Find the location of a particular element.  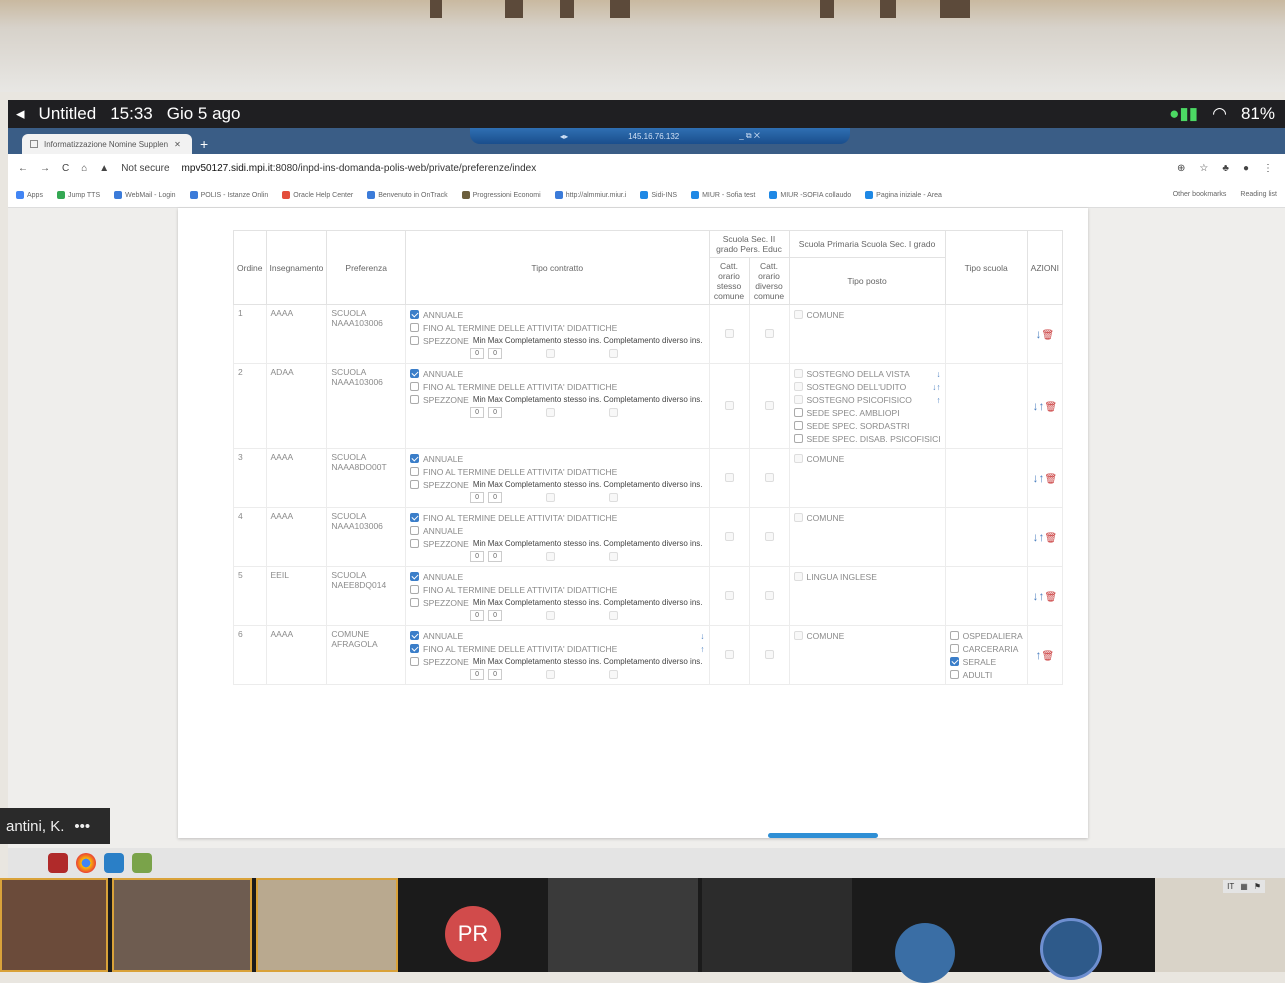

post-option: SOSTEGNO DELL'UDITO ↓↑ is located at coordinates (867, 386).